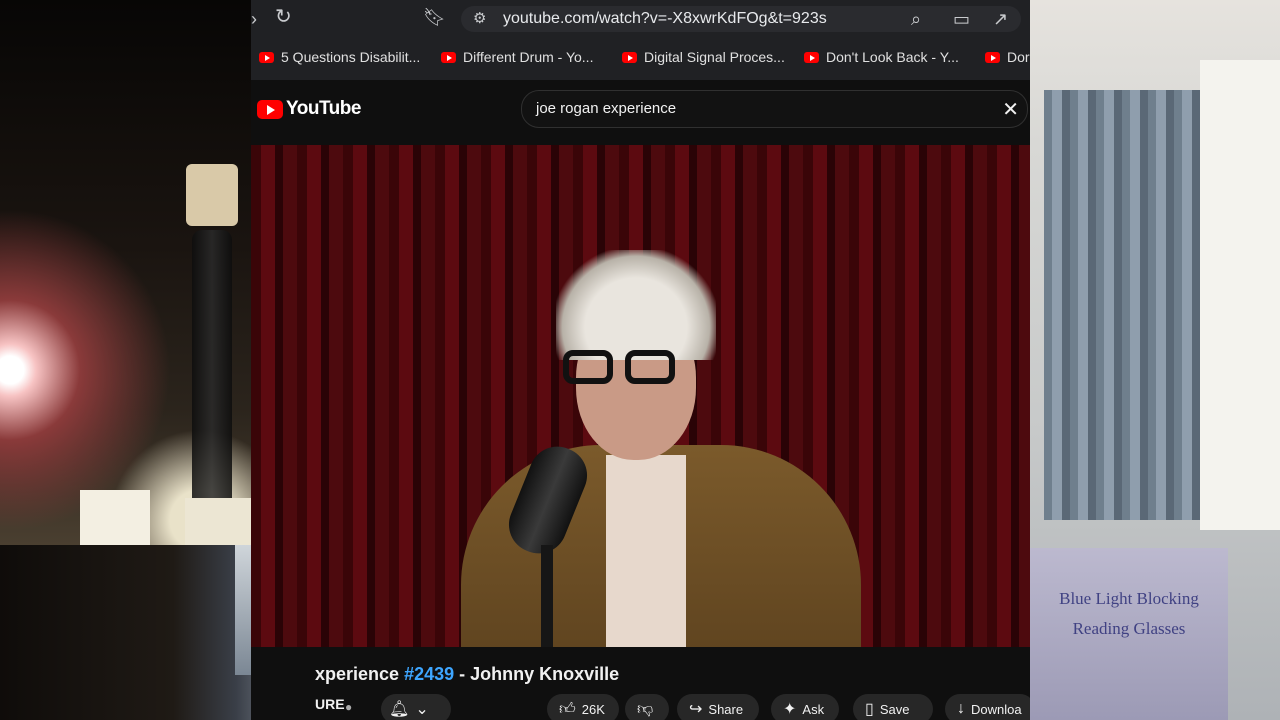 This screenshot has width=1280, height=720. Describe the element at coordinates (646, 551) in the screenshot. I see `video-subject-shirt` at that location.